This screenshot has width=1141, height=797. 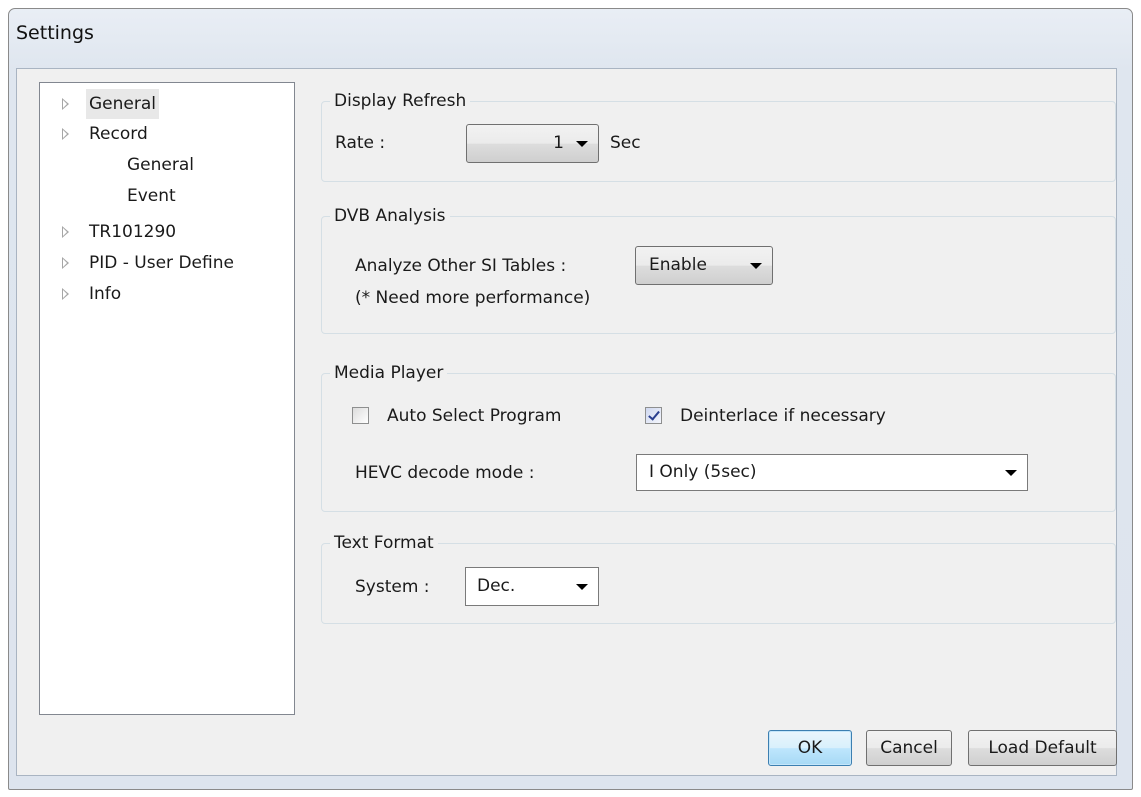 I want to click on rate-dropdown: 1, so click(x=532, y=143).